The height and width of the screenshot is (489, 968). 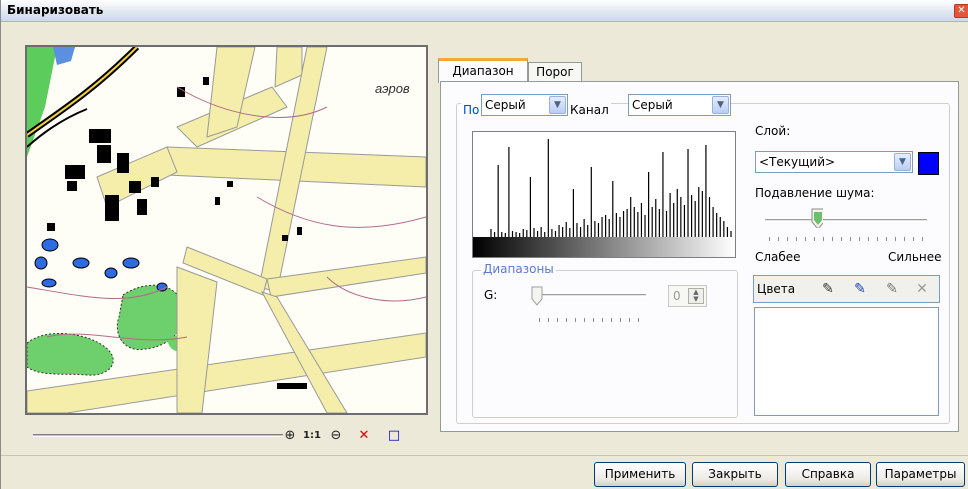 What do you see at coordinates (505, 105) in the screenshot?
I see `by-select-value: Серый` at bounding box center [505, 105].